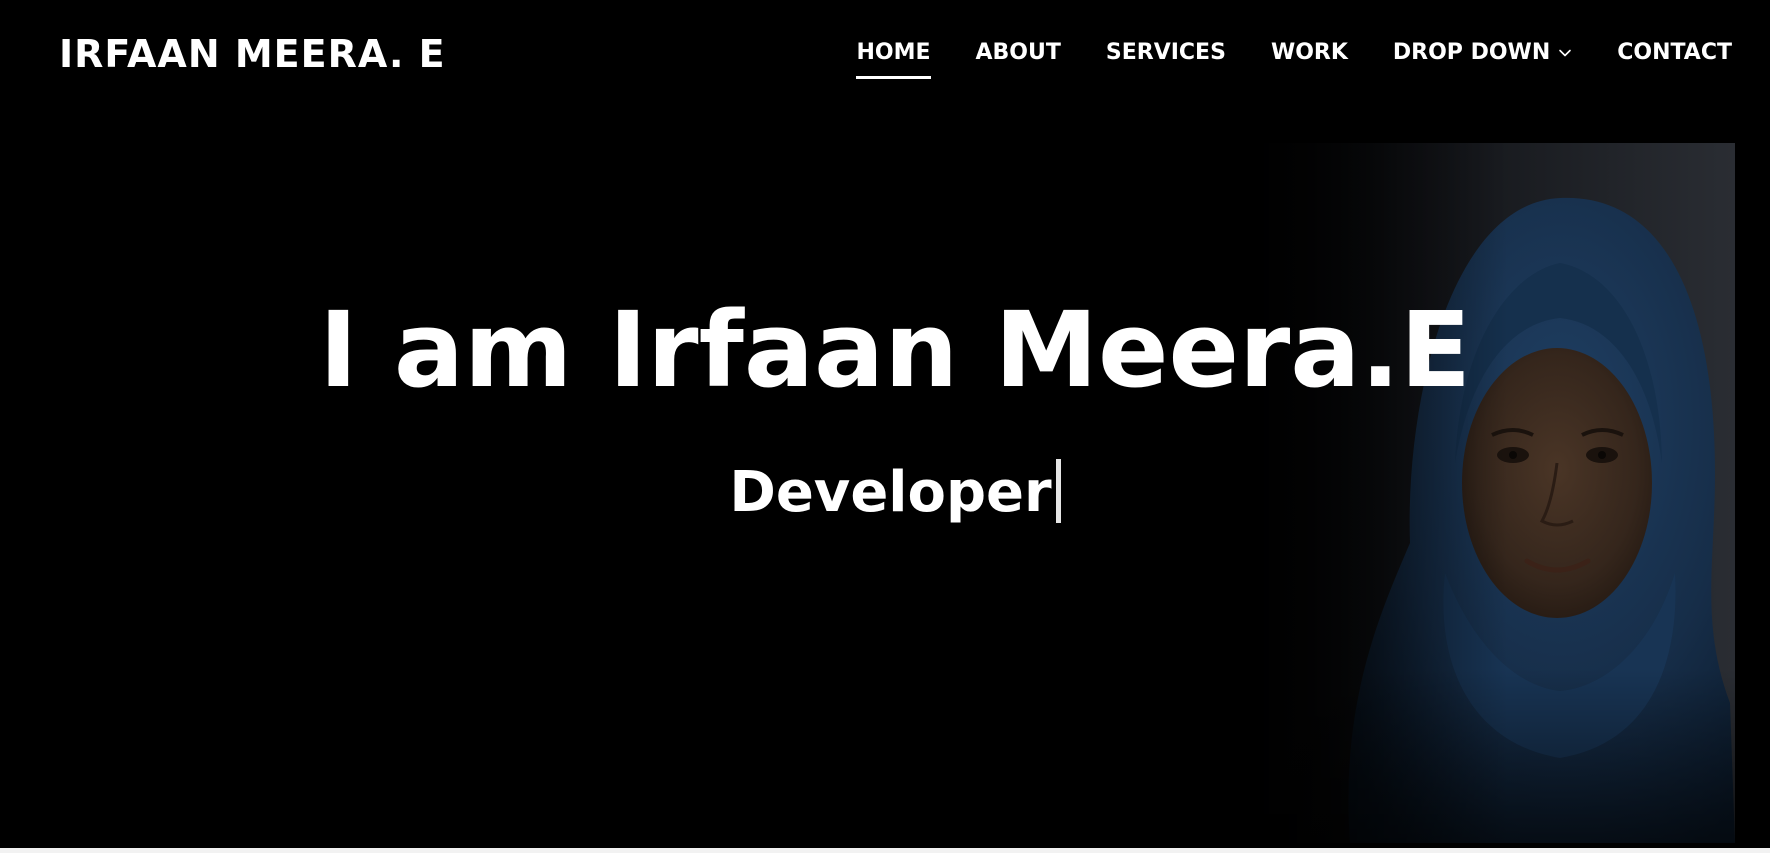 The width and height of the screenshot is (1770, 853). I want to click on nav-item-work: WORK, so click(1309, 53).